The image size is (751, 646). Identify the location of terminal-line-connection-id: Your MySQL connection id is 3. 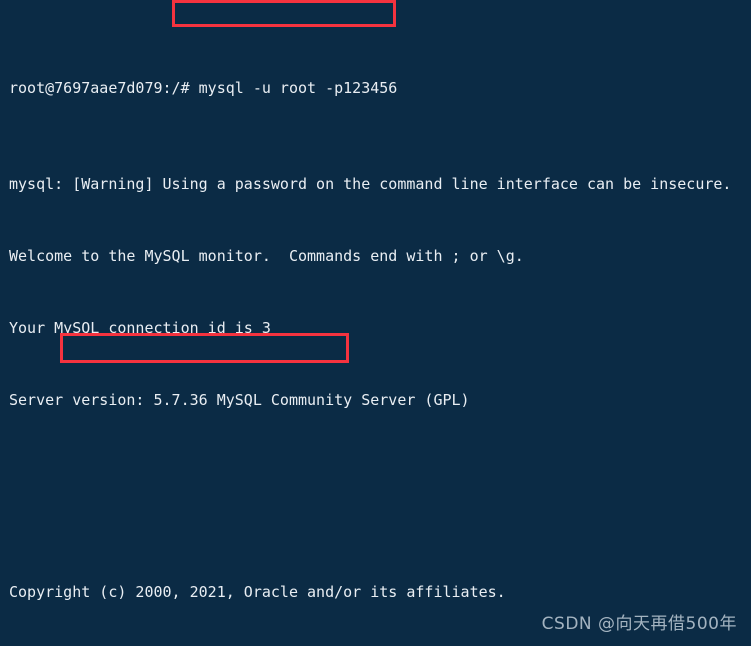
(140, 328).